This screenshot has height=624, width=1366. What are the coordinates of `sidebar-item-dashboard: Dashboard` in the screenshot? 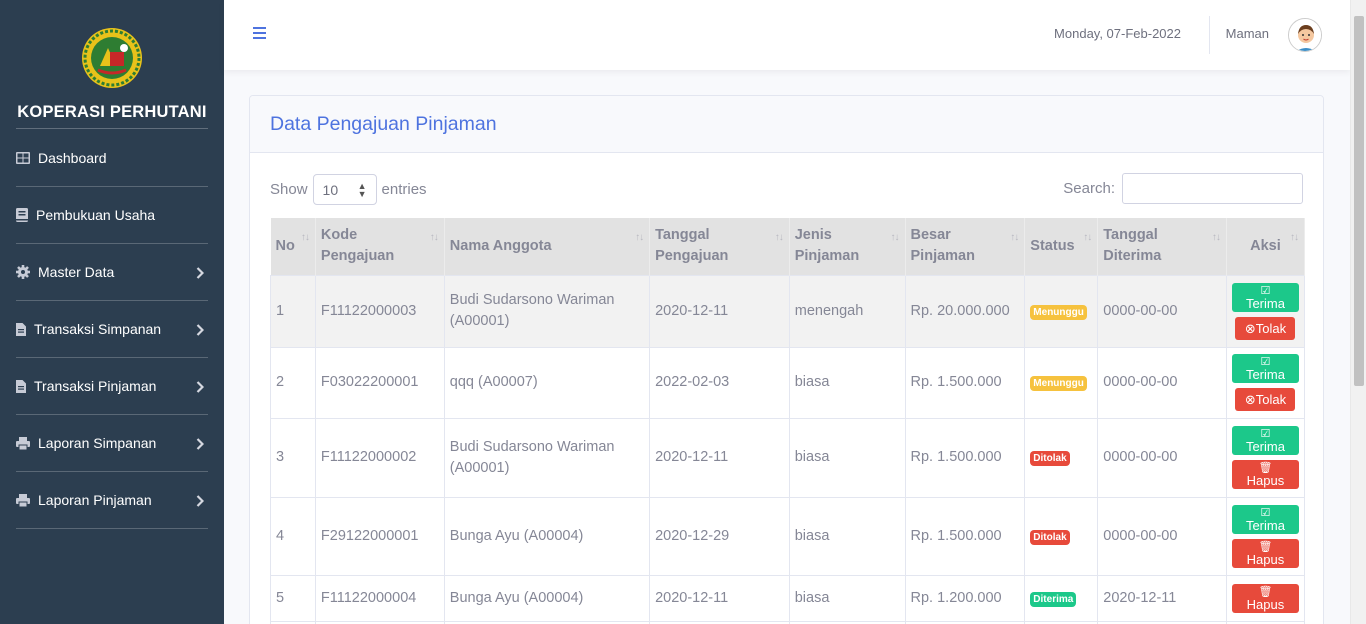 It's located at (112, 158).